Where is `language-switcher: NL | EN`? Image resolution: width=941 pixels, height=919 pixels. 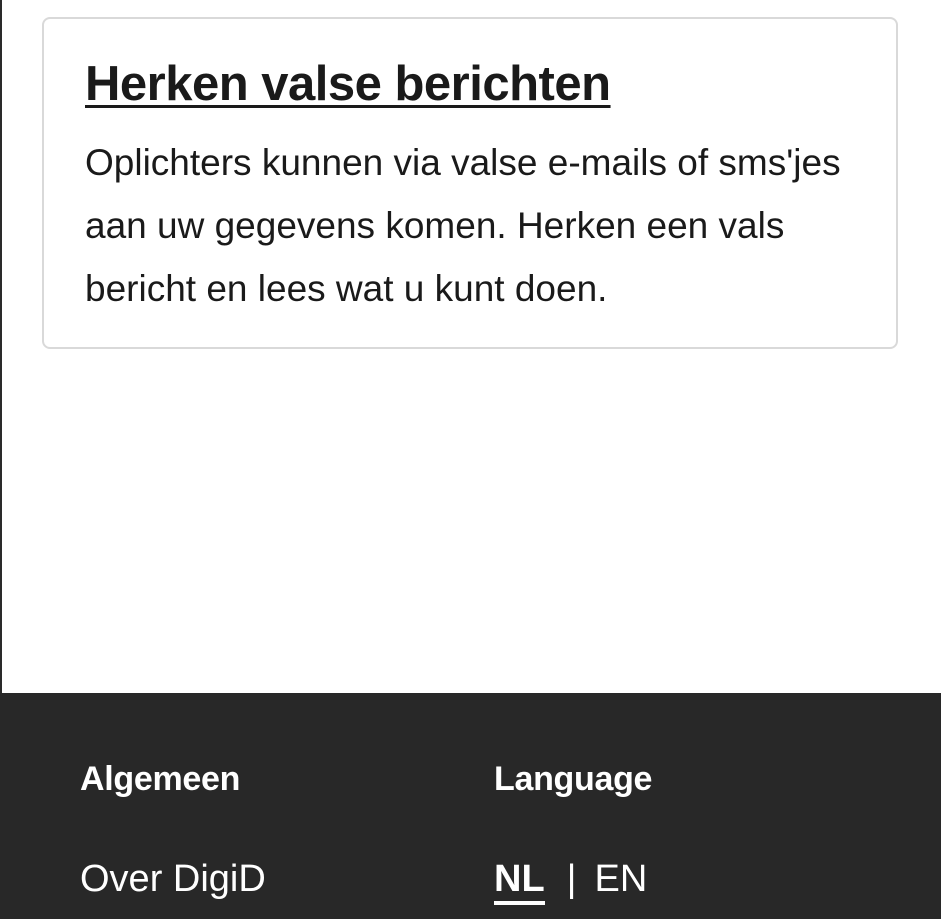 language-switcher: NL | EN is located at coordinates (573, 880).